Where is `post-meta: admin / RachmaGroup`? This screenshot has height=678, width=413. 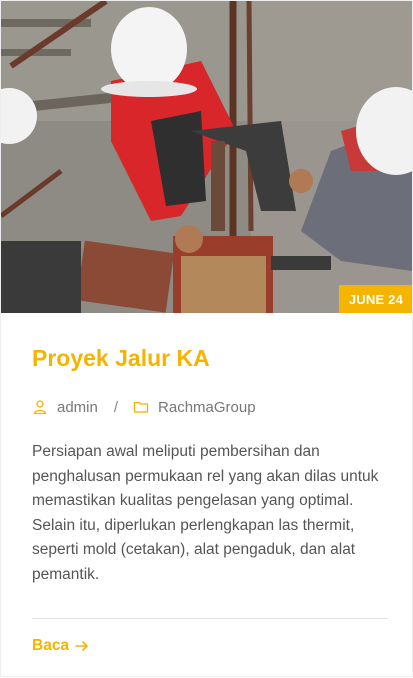 post-meta: admin / RachmaGroup is located at coordinates (208, 407).